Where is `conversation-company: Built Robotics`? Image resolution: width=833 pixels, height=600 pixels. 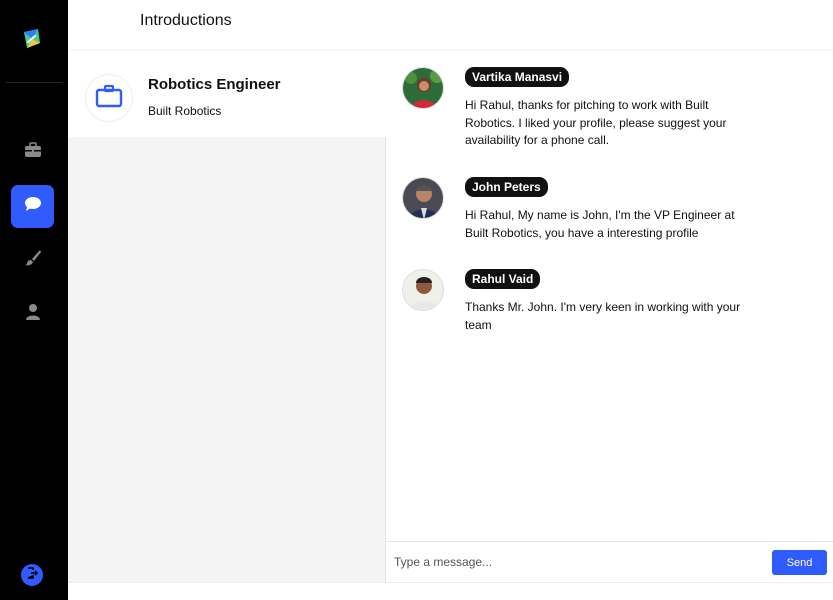
conversation-company: Built Robotics is located at coordinates (185, 111).